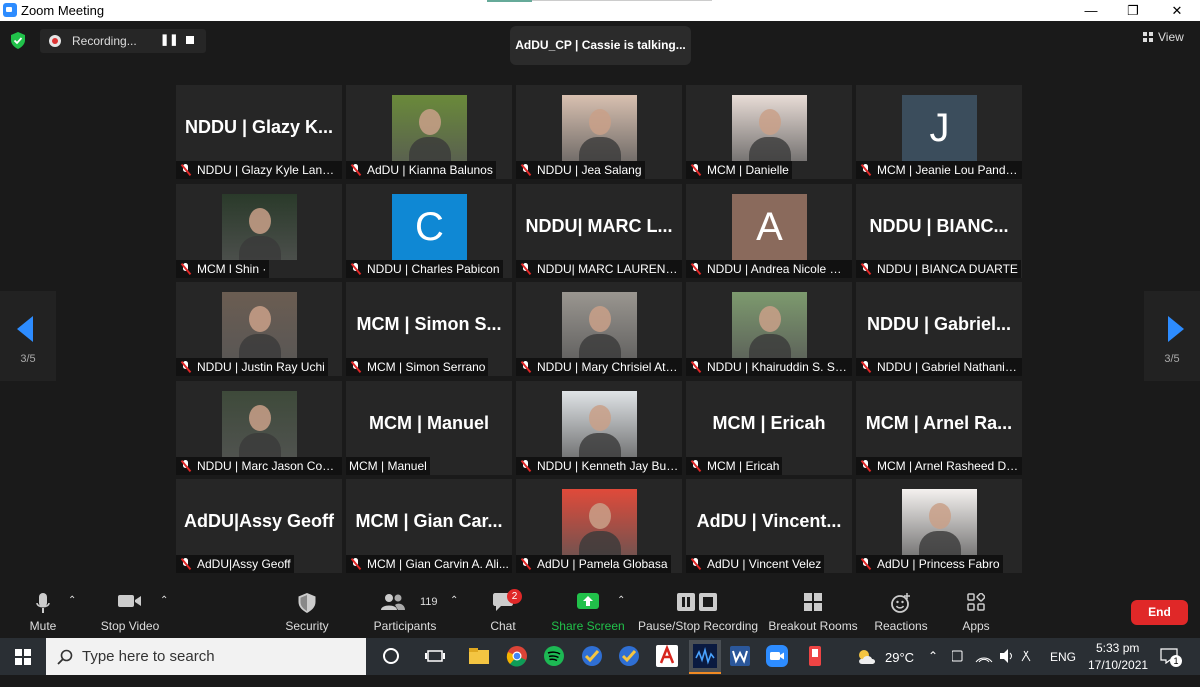 The image size is (1200, 687). Describe the element at coordinates (514, 596) in the screenshot. I see `chat-unread-badge: 2` at that location.